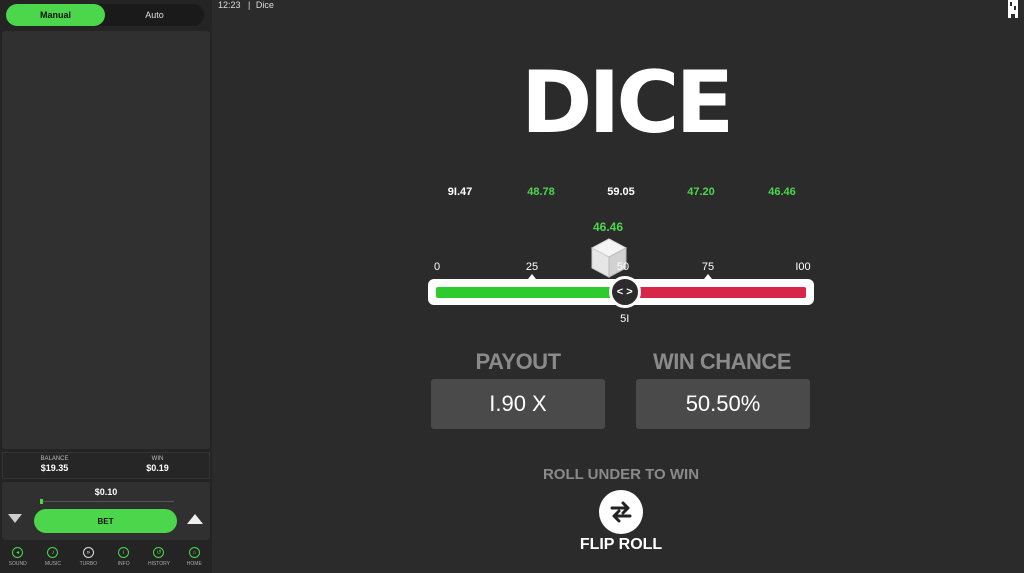 The width and height of the screenshot is (1024, 573). I want to click on nav-label-music: MUSIC, so click(53, 564).